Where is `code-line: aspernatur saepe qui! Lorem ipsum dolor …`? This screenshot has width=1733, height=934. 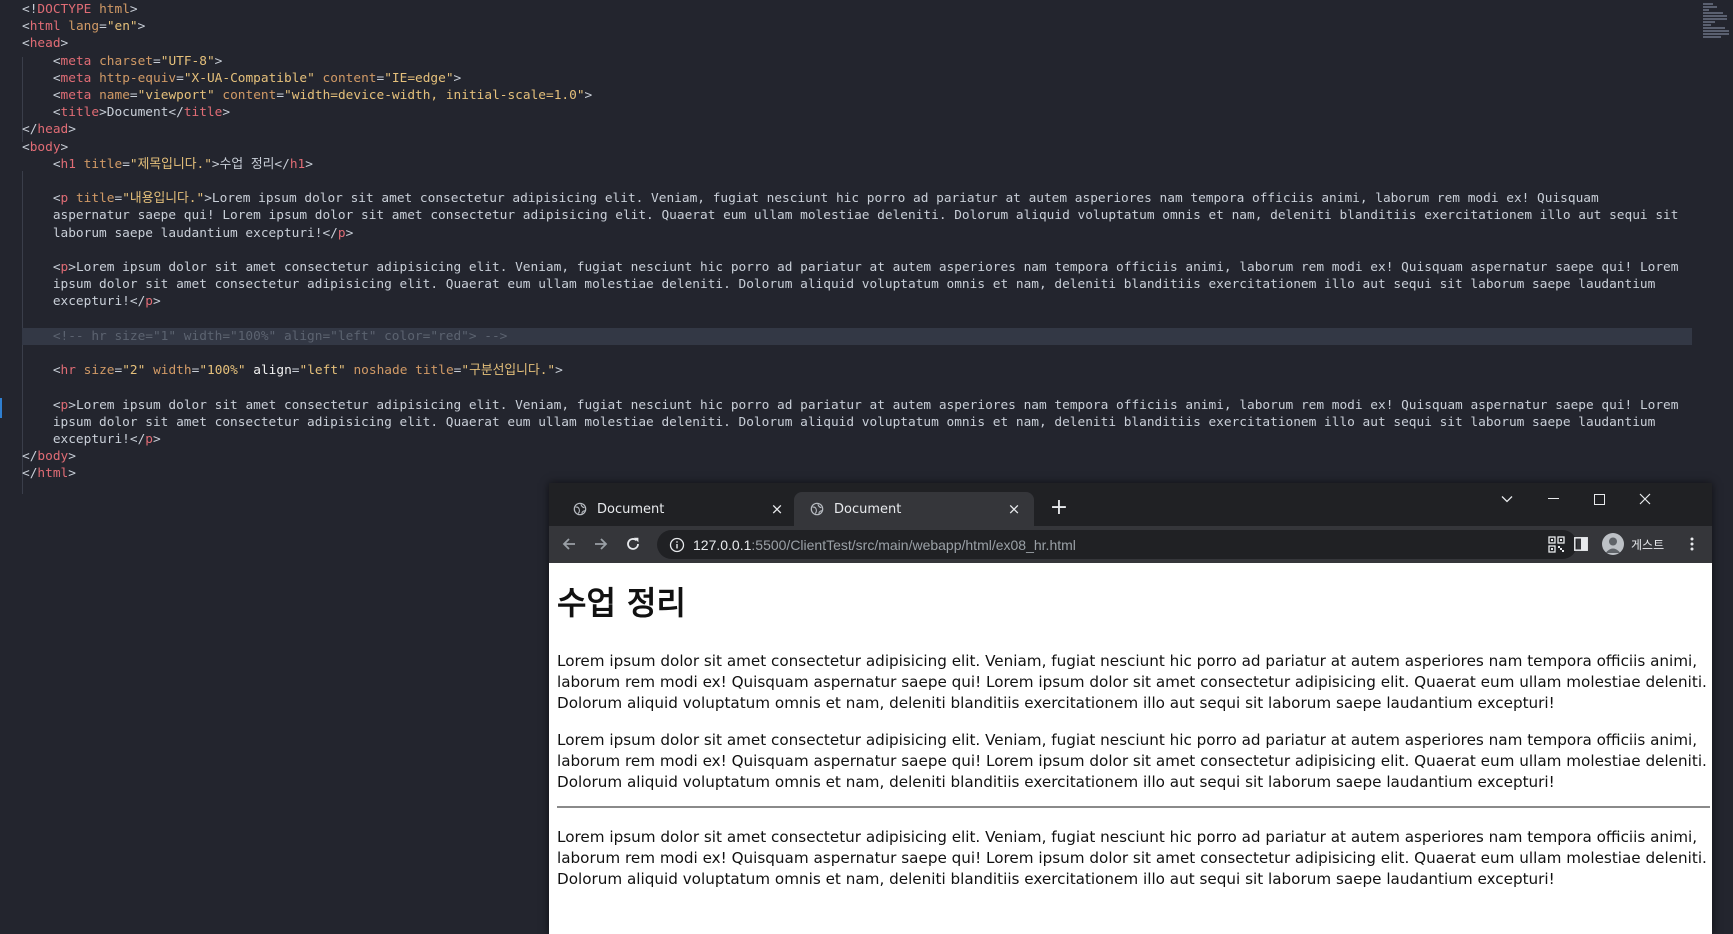 code-line: aspernatur saepe qui! Lorem ipsum dolor … is located at coordinates (850, 215).